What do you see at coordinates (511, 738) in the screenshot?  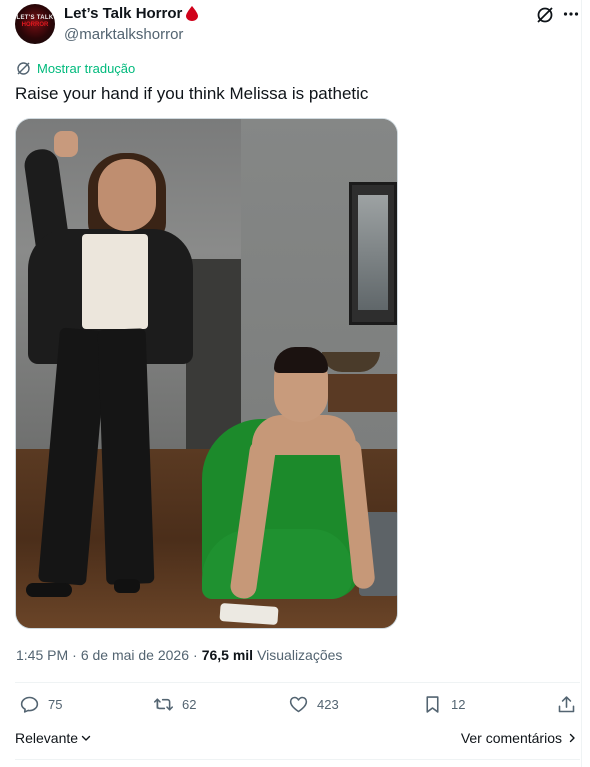 I see `see-comments-label: Ver comentários` at bounding box center [511, 738].